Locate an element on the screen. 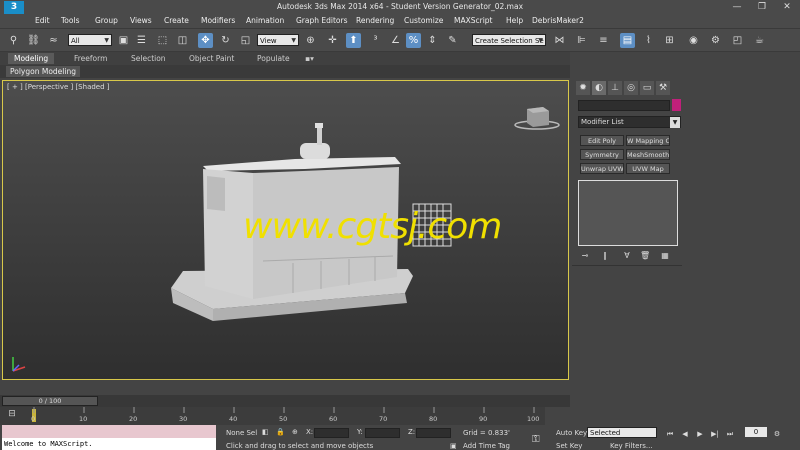 The image size is (800, 450). time-slider: 0 / 100 is located at coordinates (50, 401).